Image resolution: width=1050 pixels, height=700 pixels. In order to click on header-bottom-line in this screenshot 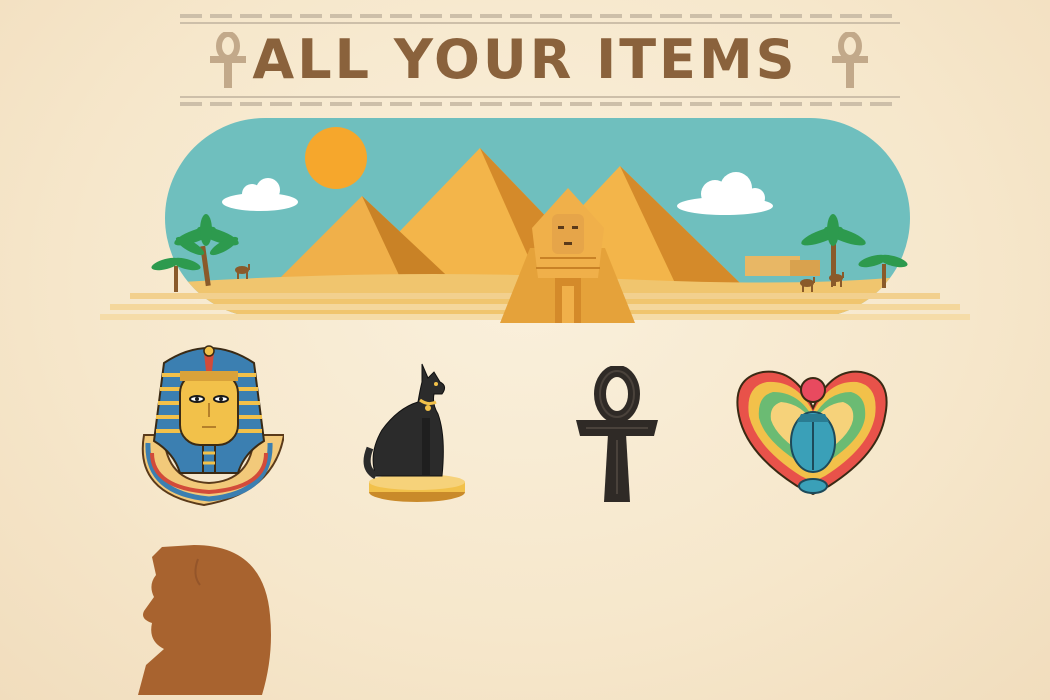, I will do `click(540, 97)`.